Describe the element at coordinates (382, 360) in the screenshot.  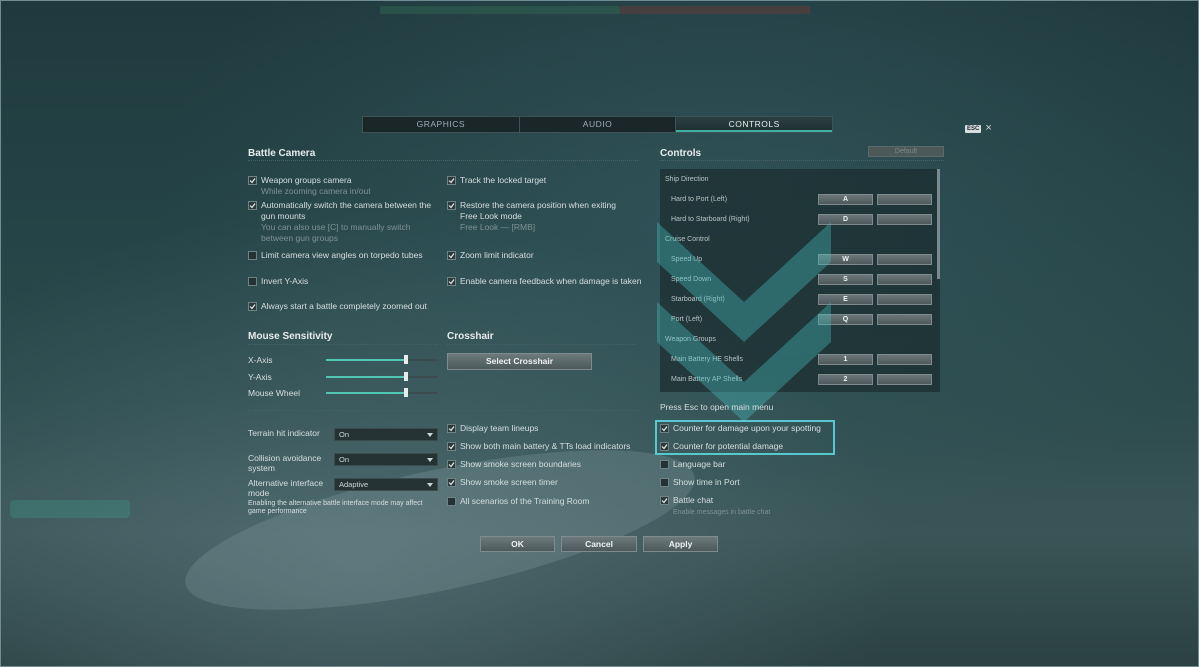
I see `x-axis-slider` at that location.